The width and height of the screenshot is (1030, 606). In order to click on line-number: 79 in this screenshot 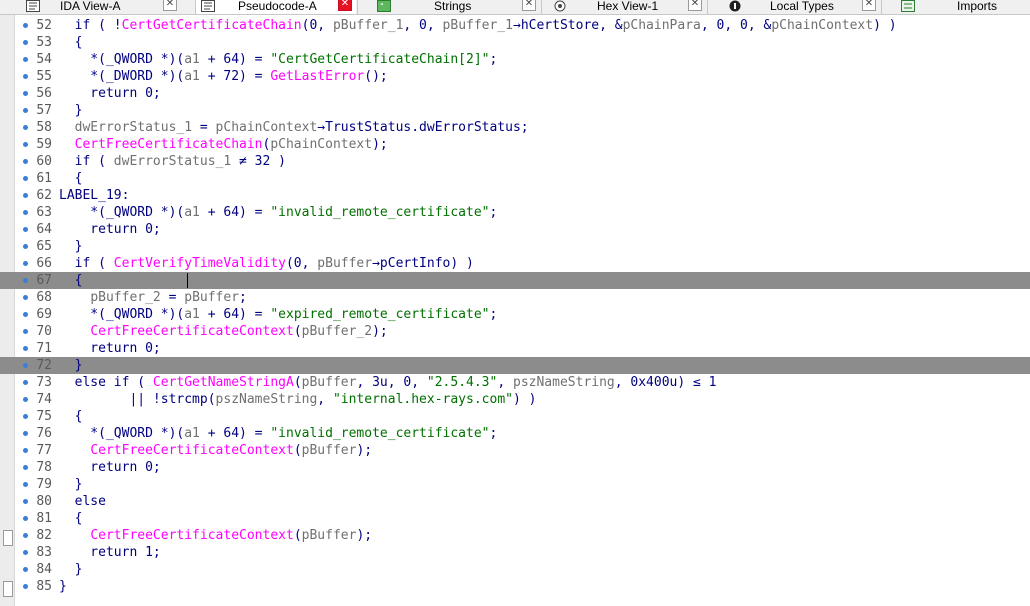, I will do `click(44, 484)`.